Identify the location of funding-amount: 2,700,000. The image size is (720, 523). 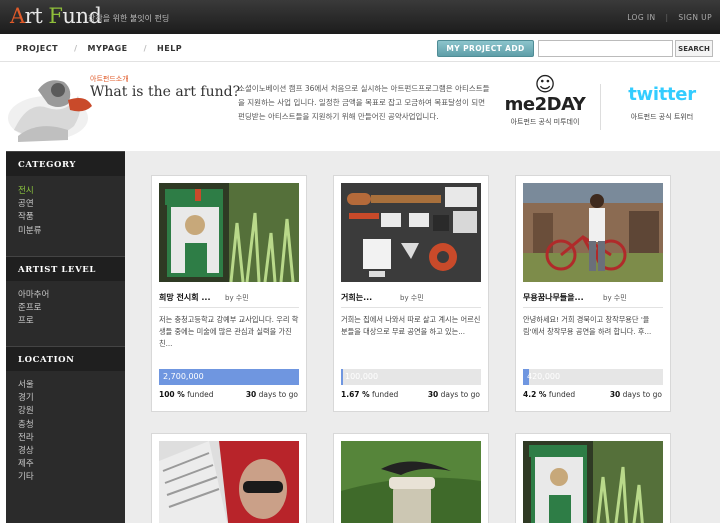
(183, 376).